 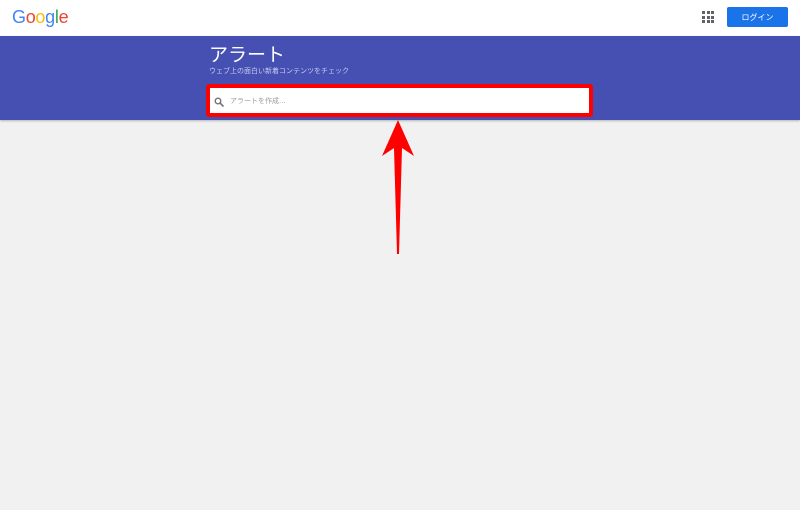 What do you see at coordinates (757, 17) in the screenshot?
I see `login-button: ログイン` at bounding box center [757, 17].